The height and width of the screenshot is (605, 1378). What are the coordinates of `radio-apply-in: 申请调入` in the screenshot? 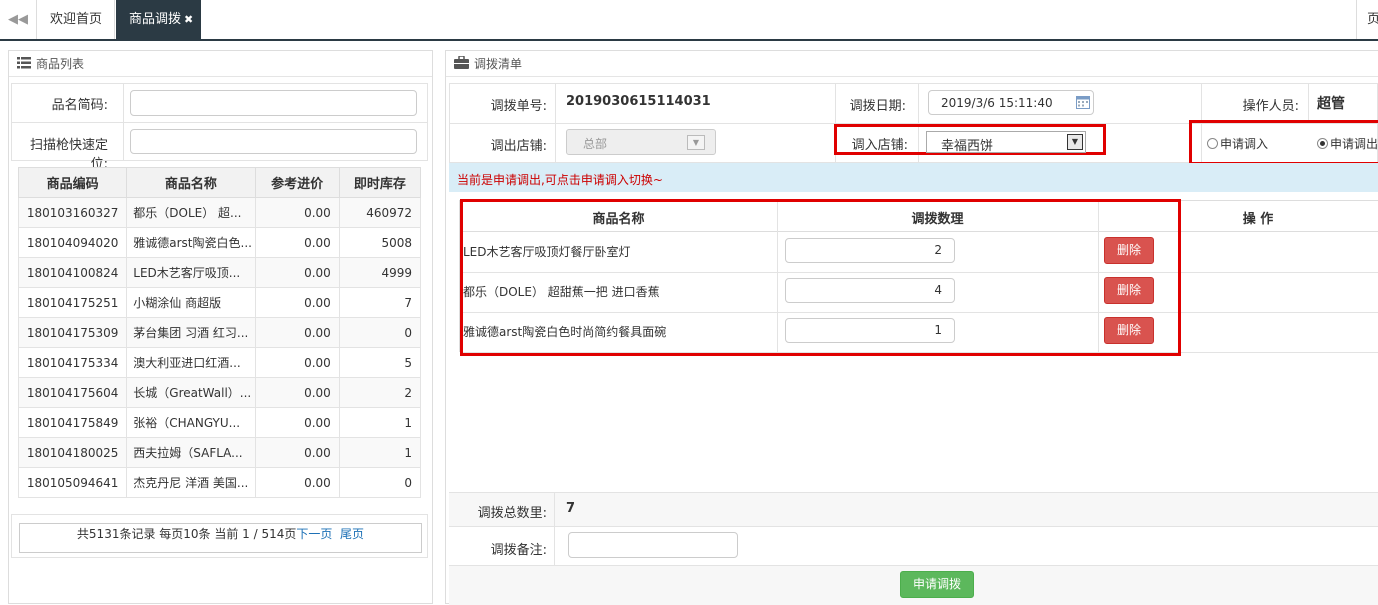 It's located at (1237, 143).